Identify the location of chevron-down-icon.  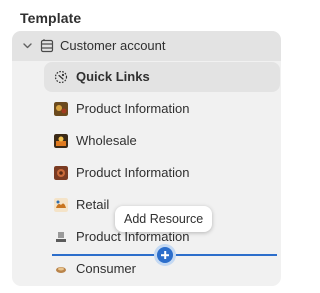
(27, 45).